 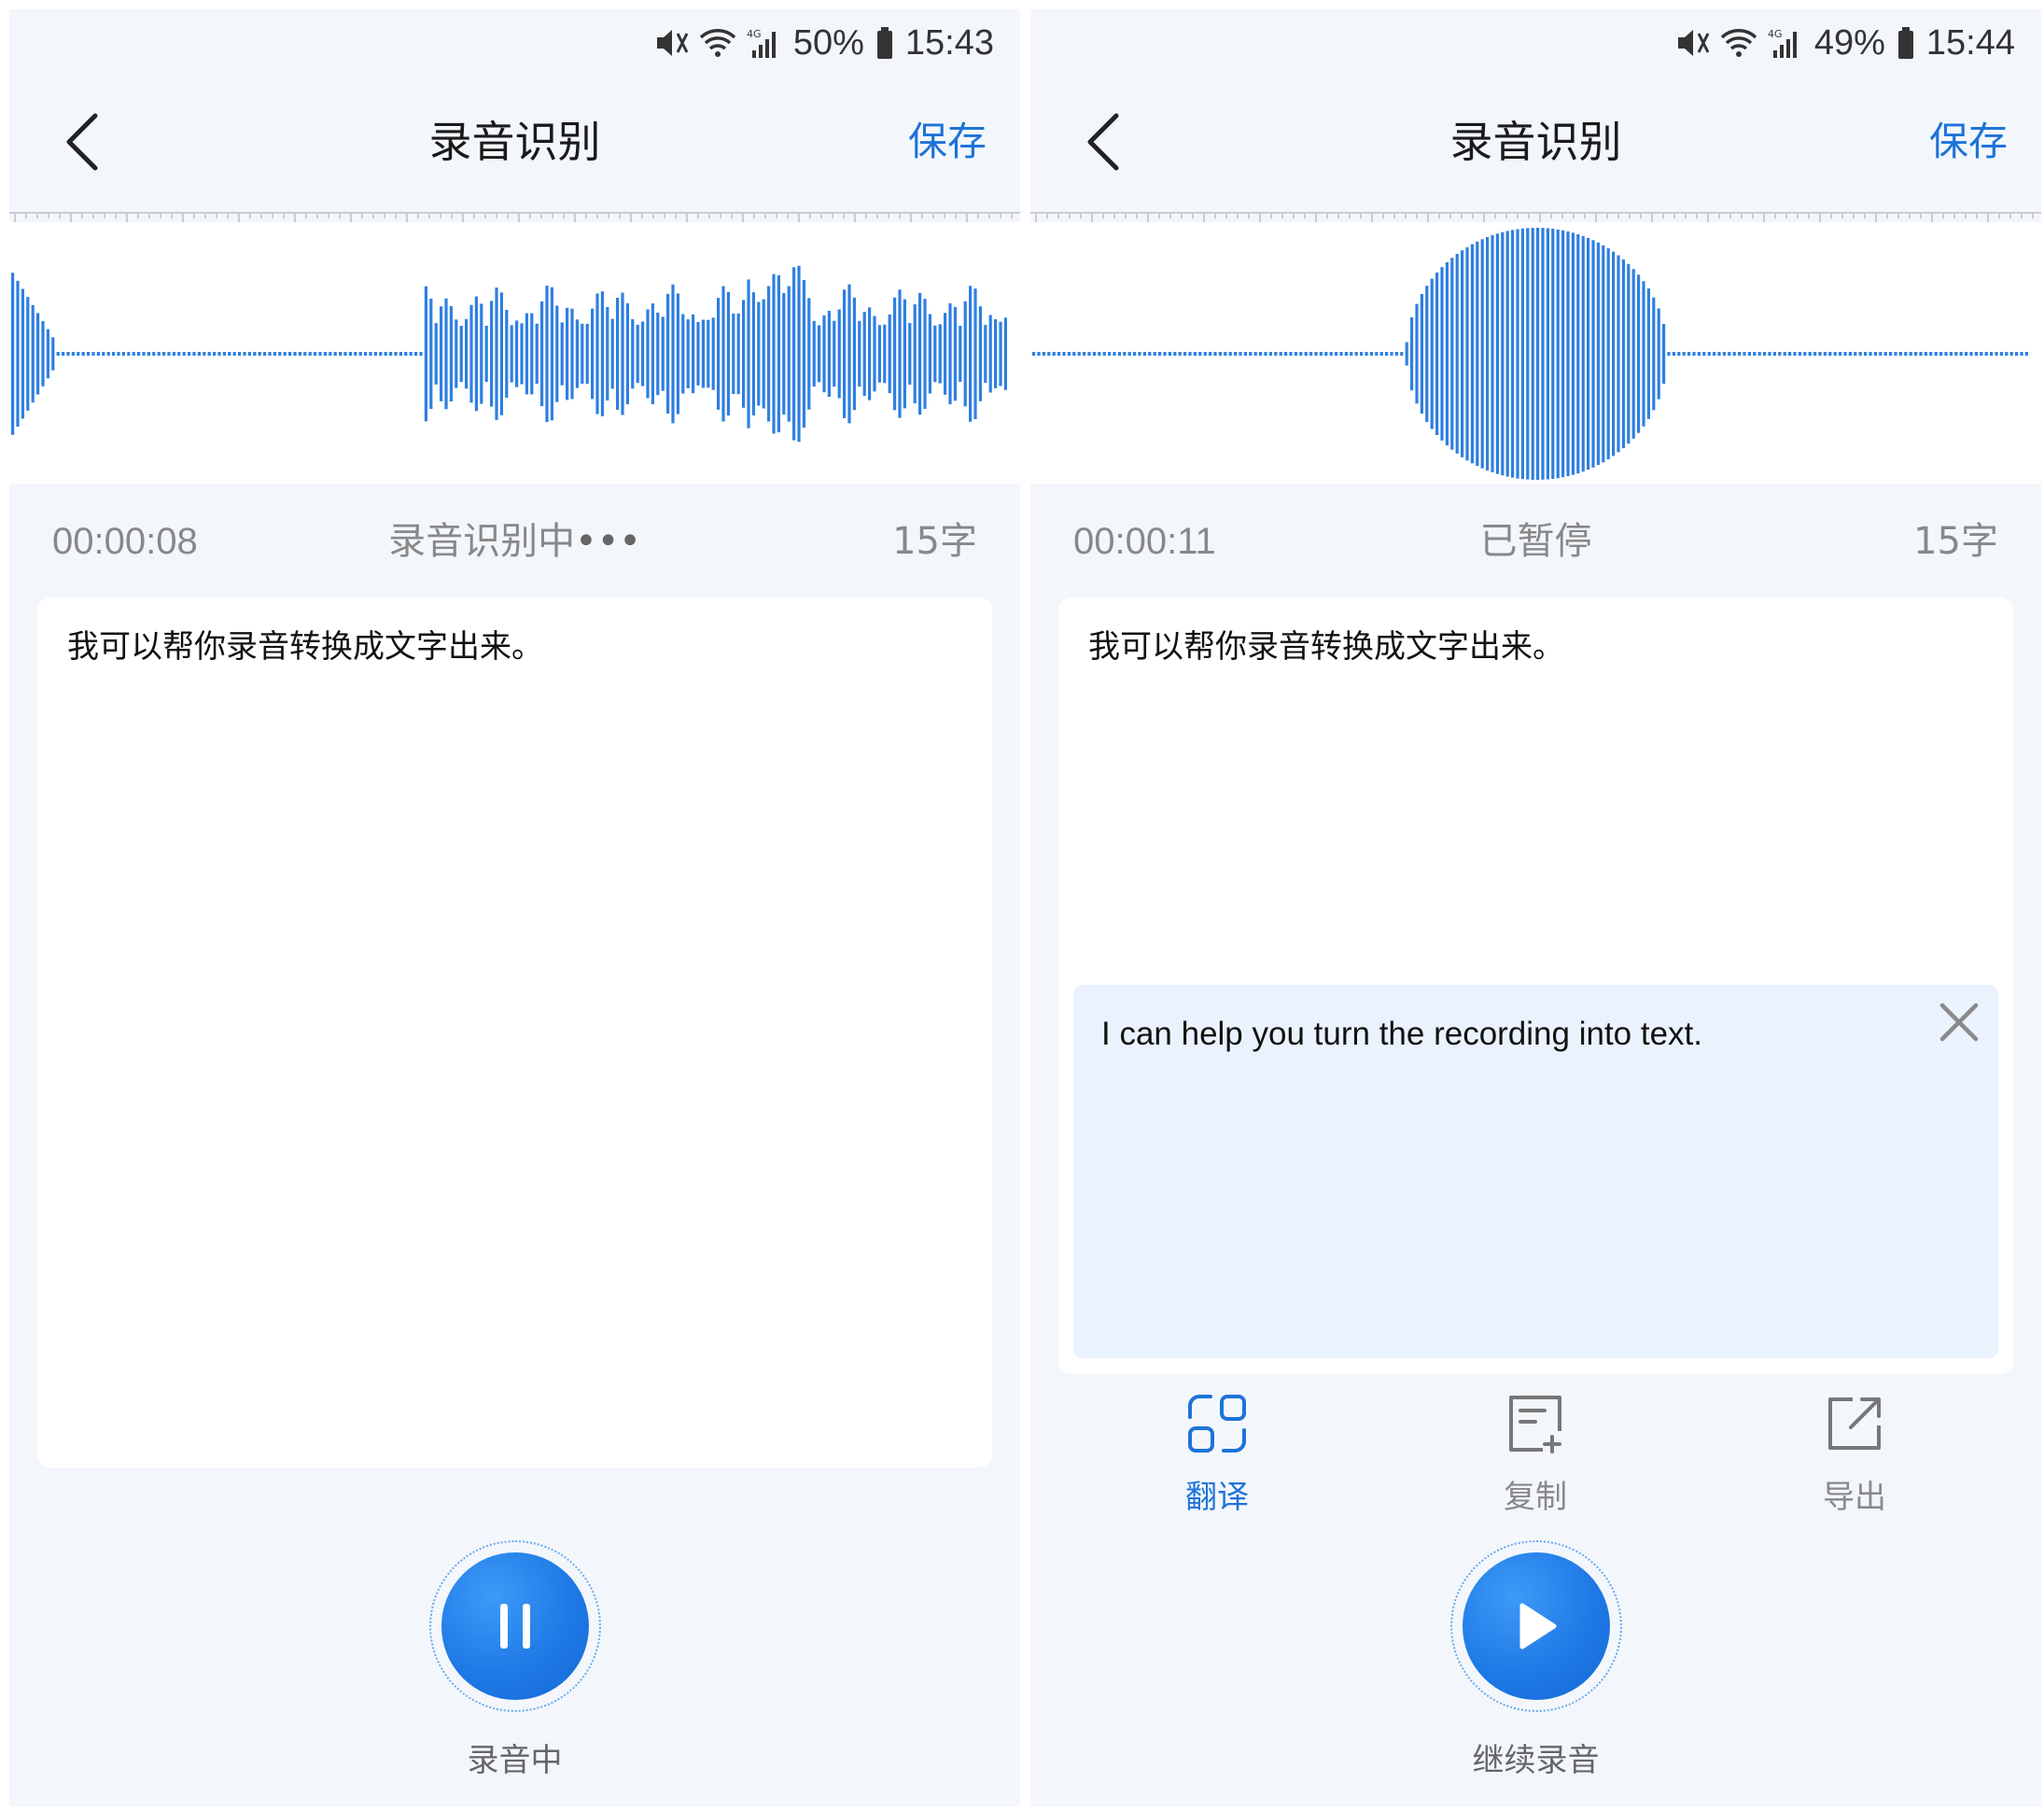 I want to click on pause-button, so click(x=514, y=1626).